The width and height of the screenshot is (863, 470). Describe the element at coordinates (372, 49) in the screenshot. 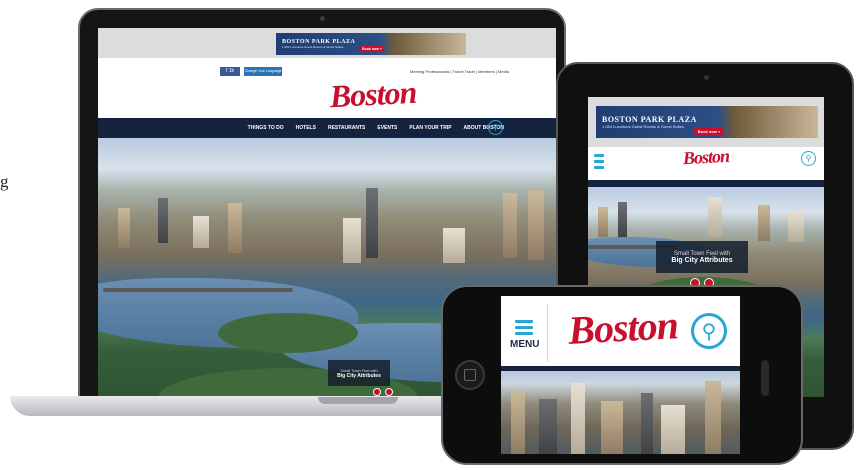

I see `laptop-ad-book-button: Book now »` at that location.